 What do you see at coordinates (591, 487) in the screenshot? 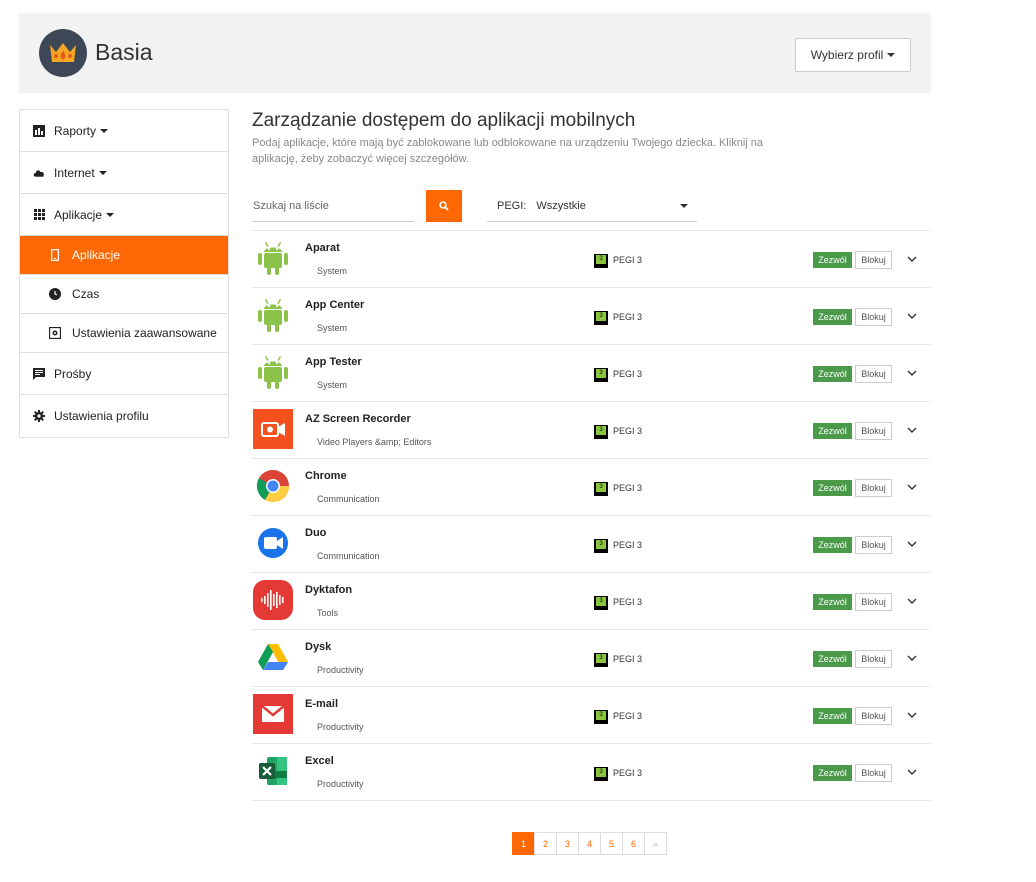
I see `app-row: Chrome Communication 3 PEGI 3 Zezwól Blokuj` at bounding box center [591, 487].